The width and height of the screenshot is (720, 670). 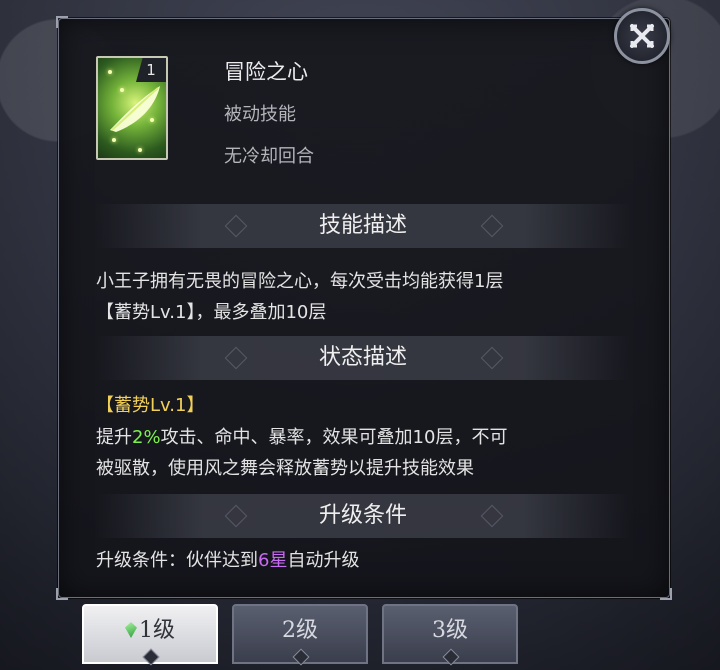 I want to click on skill-name: 冒险之心, so click(x=266, y=72).